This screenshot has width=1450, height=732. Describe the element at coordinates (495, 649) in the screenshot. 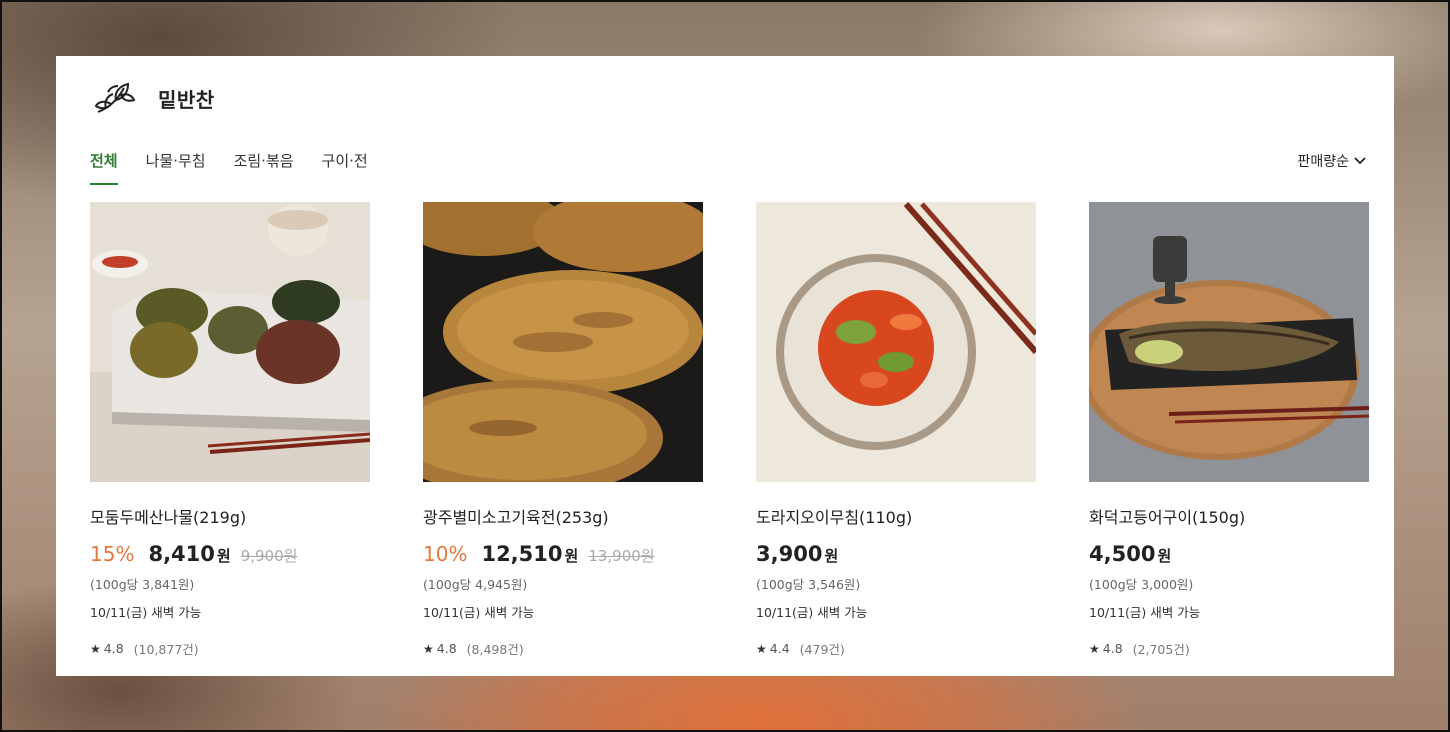

I see `review-count: (8,498건)` at that location.